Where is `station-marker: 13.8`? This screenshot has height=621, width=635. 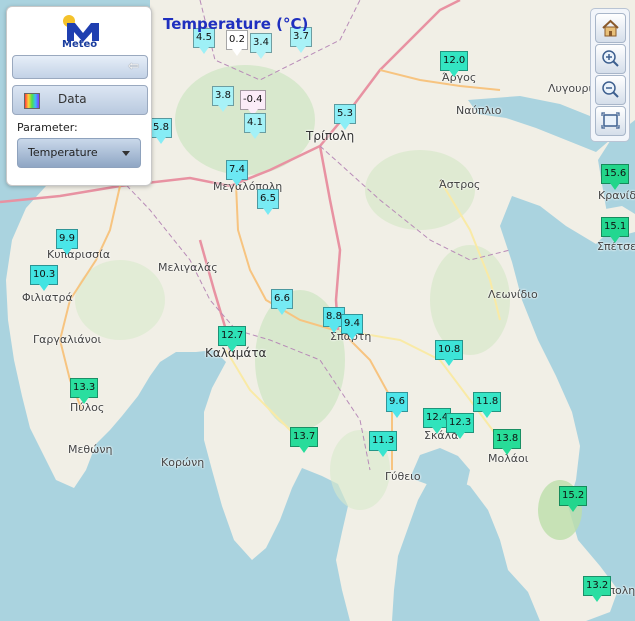 station-marker: 13.8 is located at coordinates (507, 442).